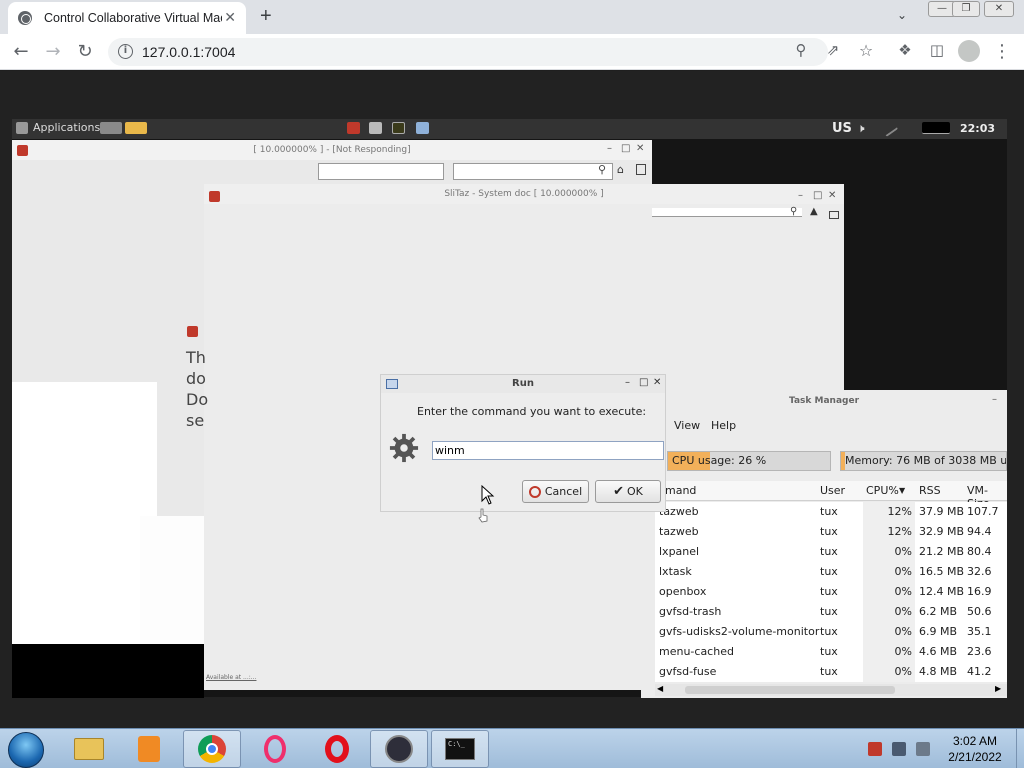 Image resolution: width=1024 pixels, height=768 pixels. I want to click on table-row: lxpanel tux 0% 21.2 MB 80.4, so click(831, 552).